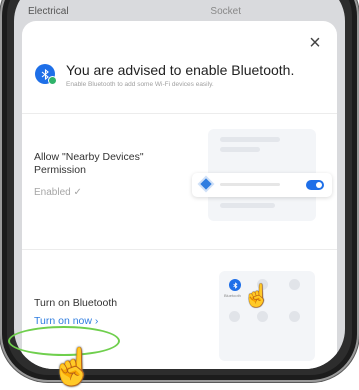 This screenshot has height=390, width=359. I want to click on turn-on-bluetooth-label: Turn on Bluetooth, so click(76, 303).